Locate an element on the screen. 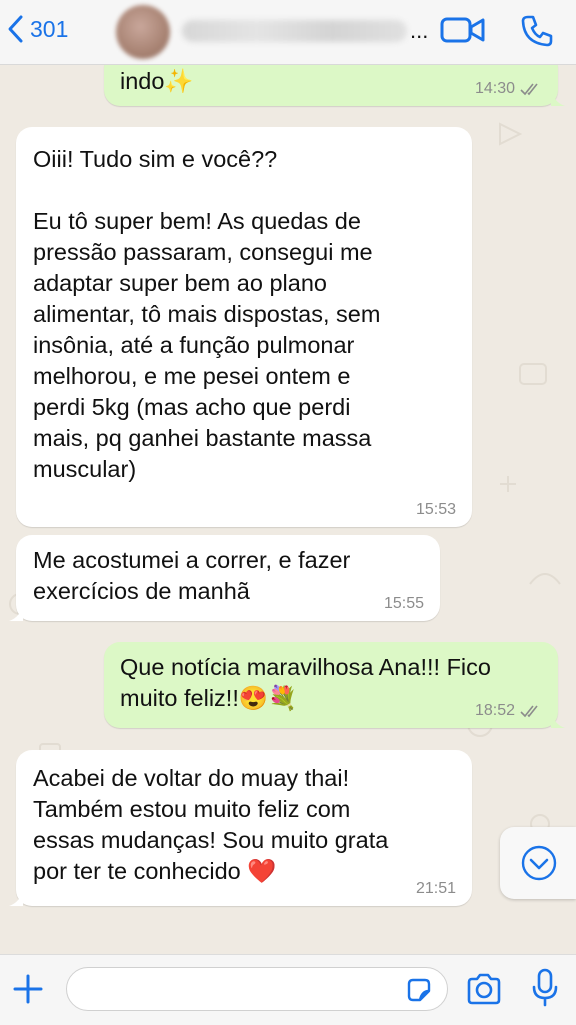 The width and height of the screenshot is (576, 1025). message-time: 15:53 is located at coordinates (435, 509).